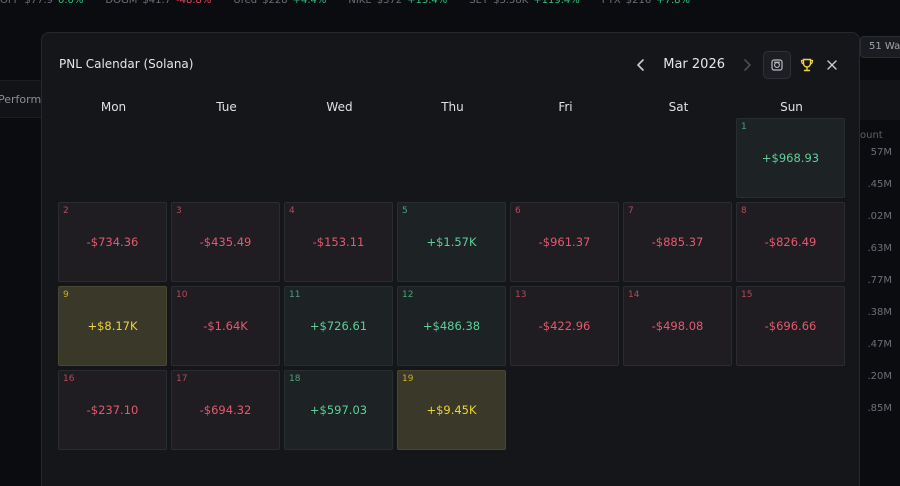  I want to click on ticker-sym: Ured, so click(245, 3).